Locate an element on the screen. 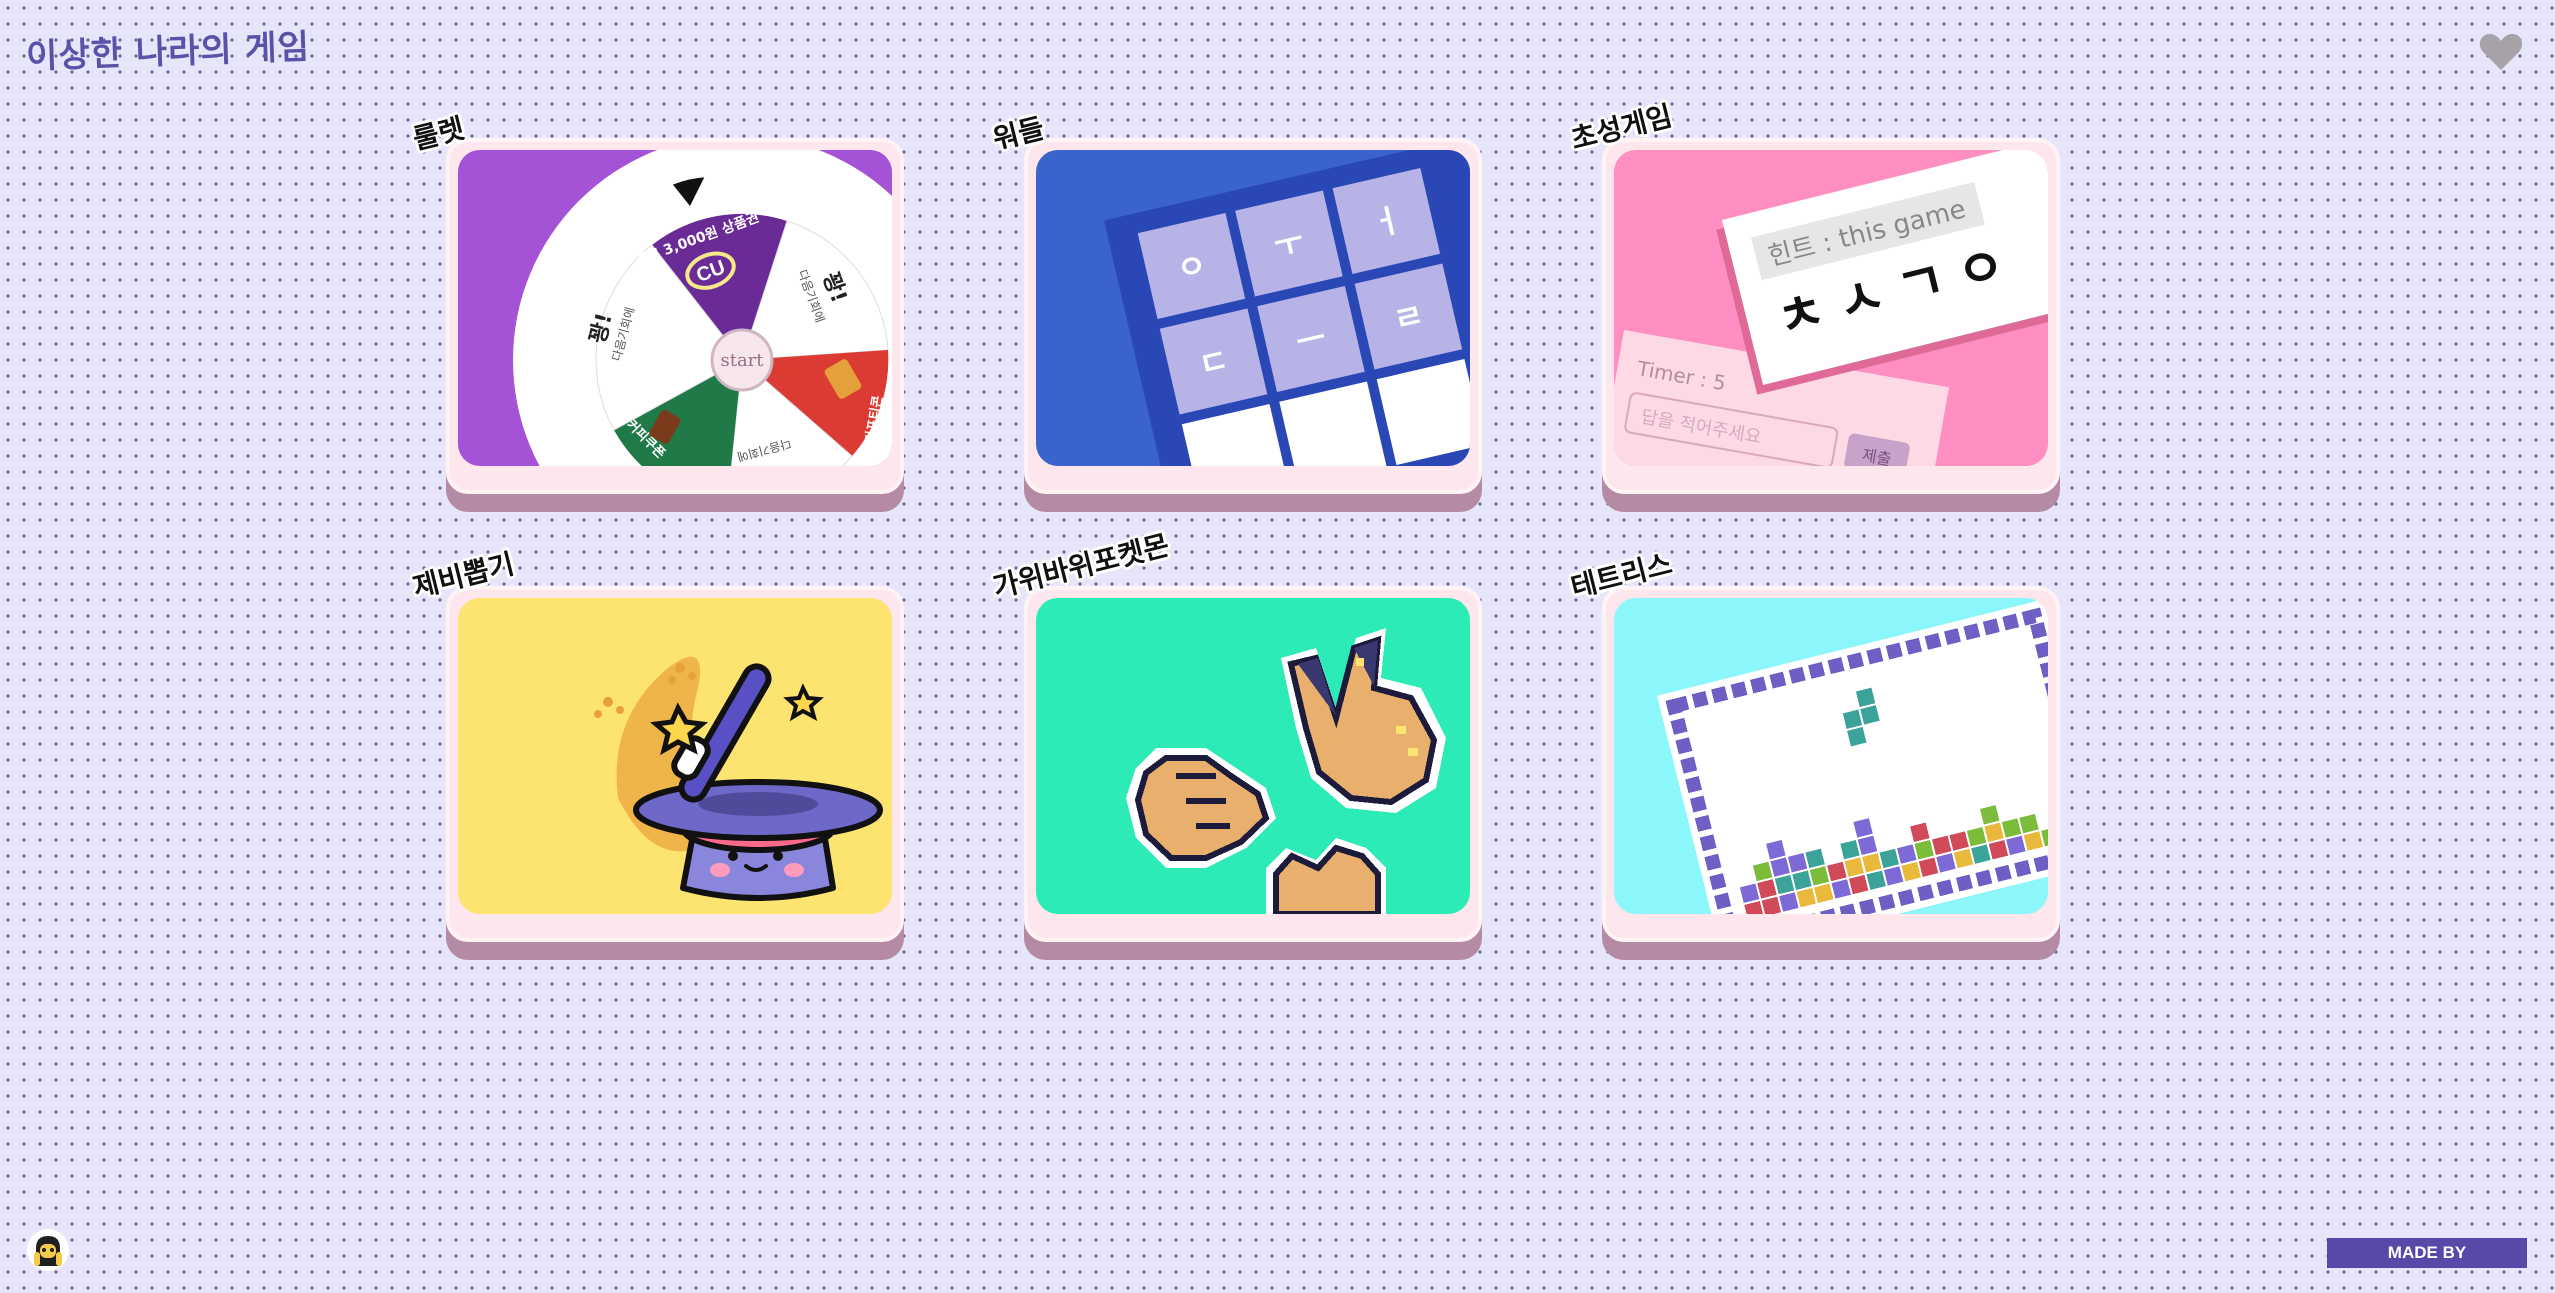 The width and height of the screenshot is (2555, 1293). game-card-lottery is located at coordinates (675, 774).